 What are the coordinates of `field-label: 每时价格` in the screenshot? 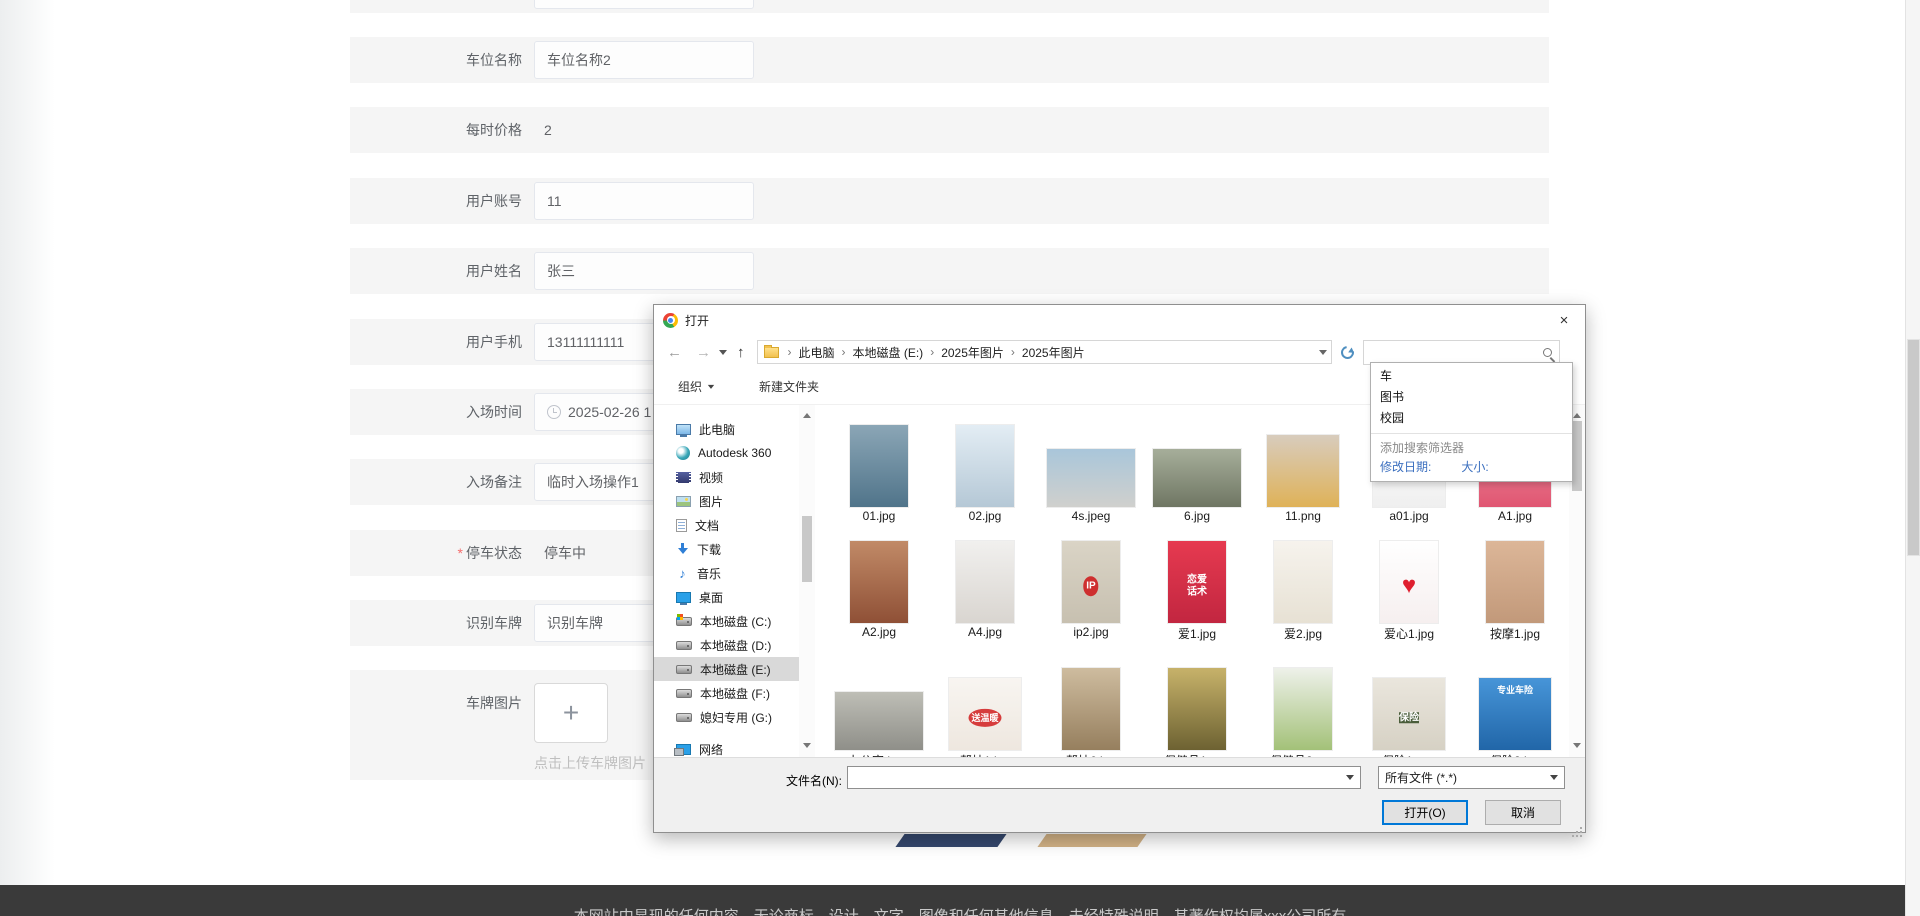 It's located at (494, 130).